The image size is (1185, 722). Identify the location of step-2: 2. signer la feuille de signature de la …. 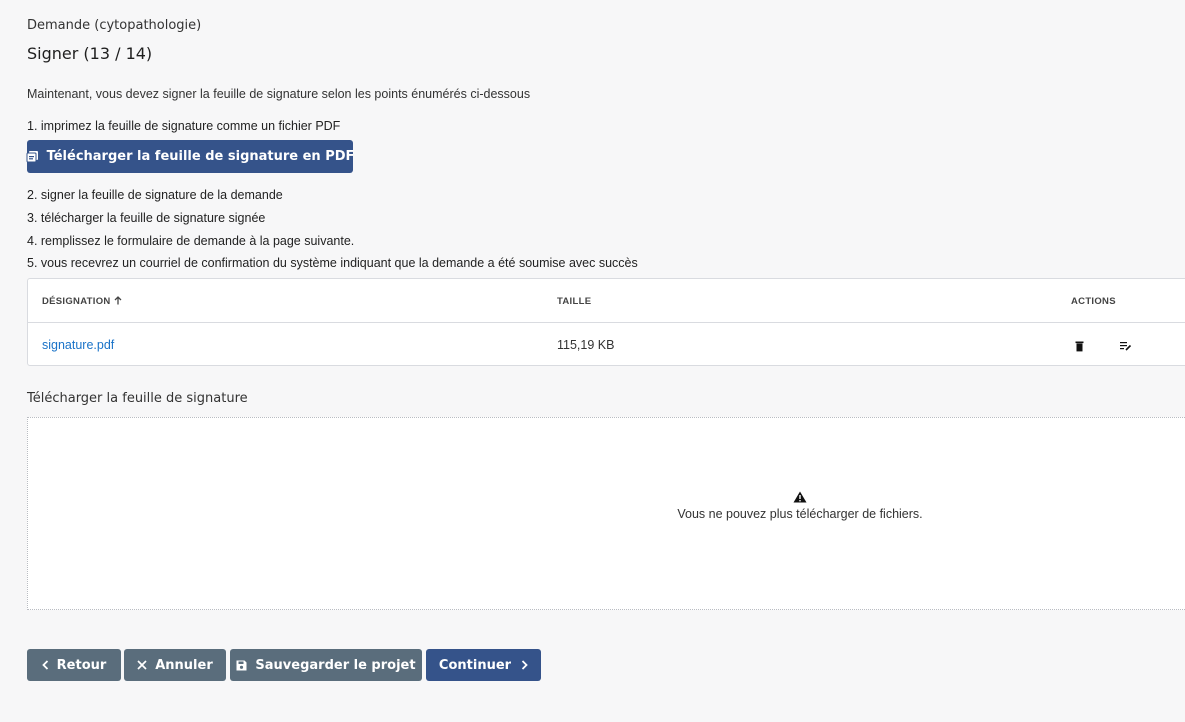
(155, 195).